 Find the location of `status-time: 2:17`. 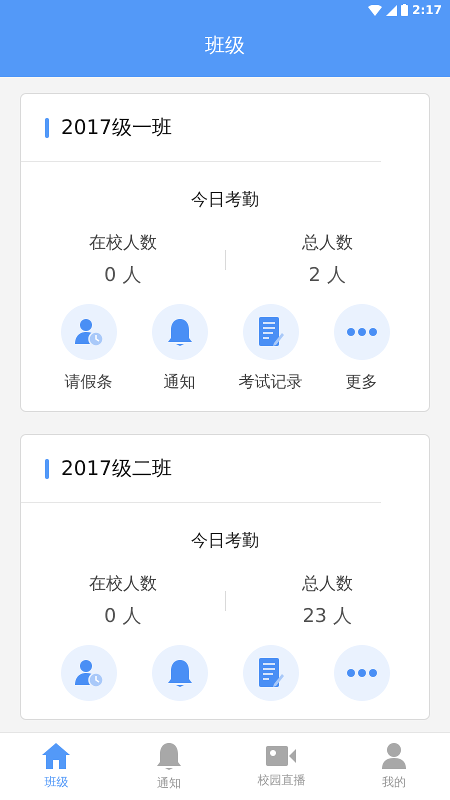

status-time: 2:17 is located at coordinates (427, 10).